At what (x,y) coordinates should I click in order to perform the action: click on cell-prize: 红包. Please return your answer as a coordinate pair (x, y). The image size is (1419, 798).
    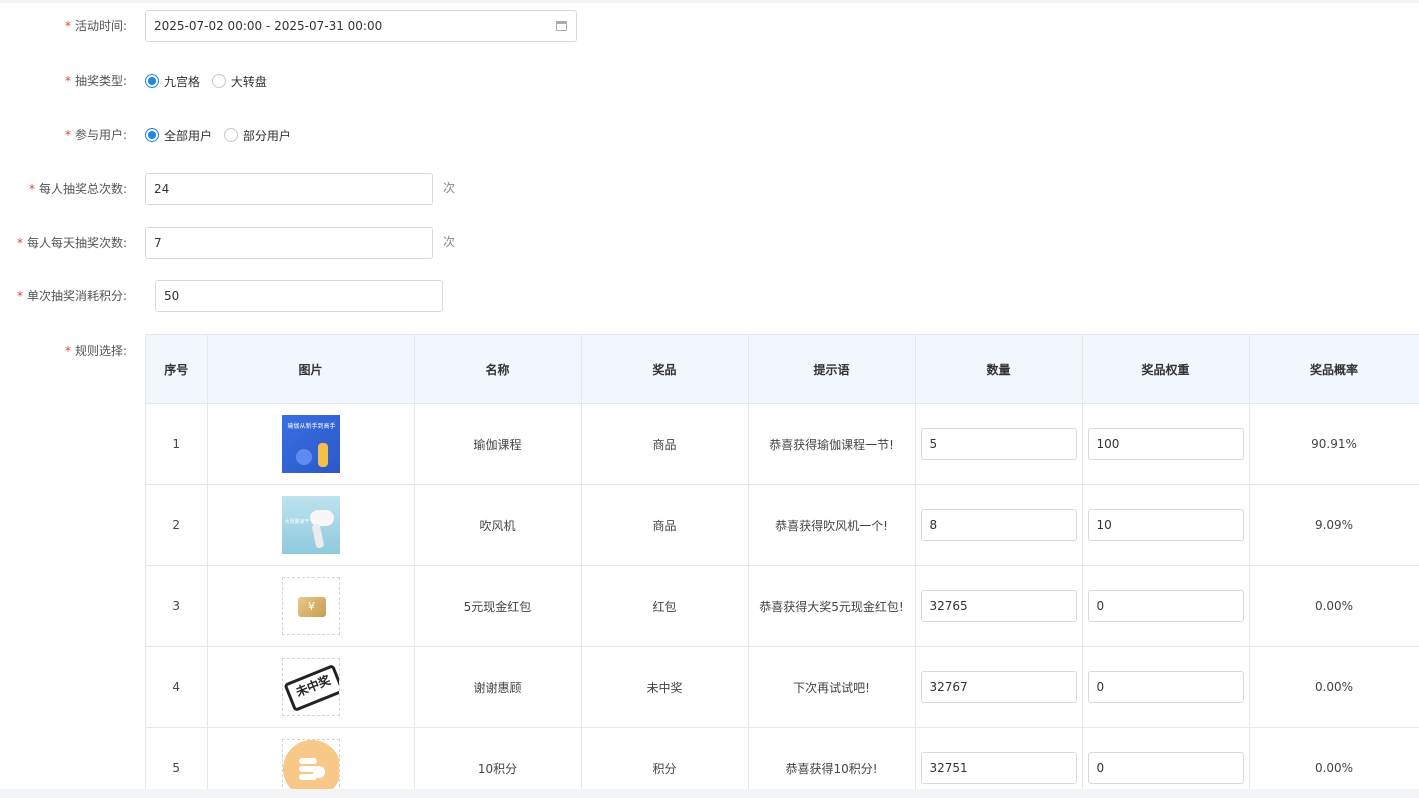
    Looking at the image, I should click on (665, 606).